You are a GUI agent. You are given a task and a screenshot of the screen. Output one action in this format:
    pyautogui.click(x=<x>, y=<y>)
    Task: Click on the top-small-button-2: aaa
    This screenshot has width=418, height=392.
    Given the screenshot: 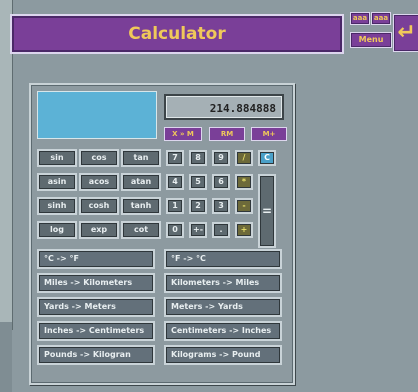 What is the action you would take?
    pyautogui.click(x=381, y=18)
    